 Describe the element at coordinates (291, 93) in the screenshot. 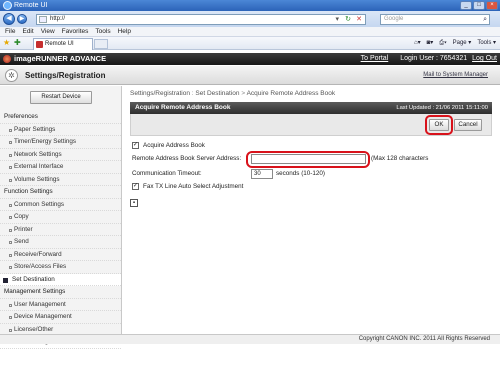

I see `breadcrumb-current: Acquire Remote Address Book` at that location.